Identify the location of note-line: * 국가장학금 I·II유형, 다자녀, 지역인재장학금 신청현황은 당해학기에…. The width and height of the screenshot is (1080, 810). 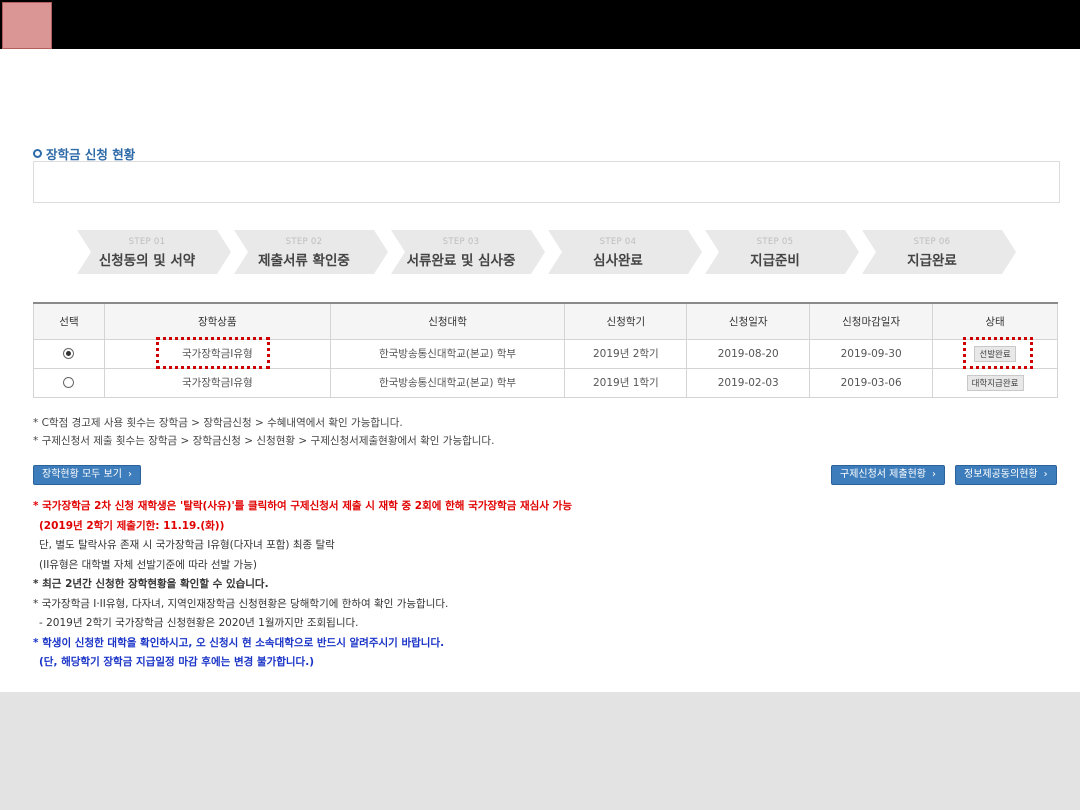
(241, 603).